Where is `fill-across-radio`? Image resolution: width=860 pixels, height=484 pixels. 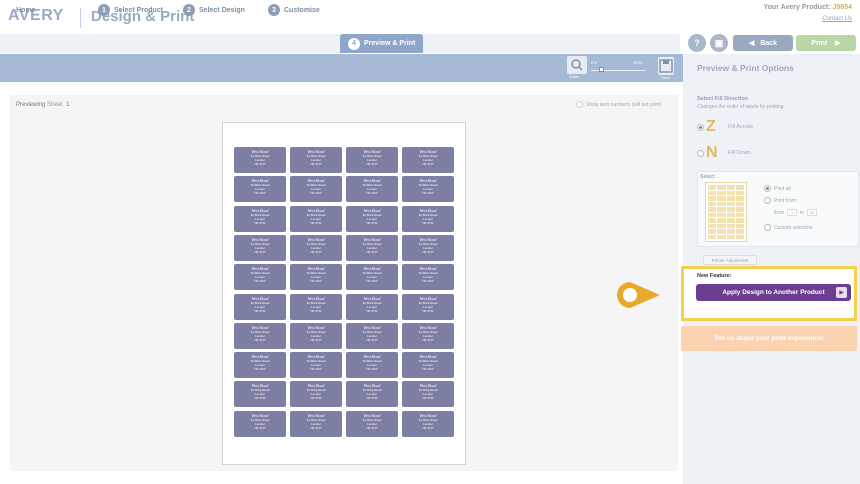 fill-across-radio is located at coordinates (700, 127).